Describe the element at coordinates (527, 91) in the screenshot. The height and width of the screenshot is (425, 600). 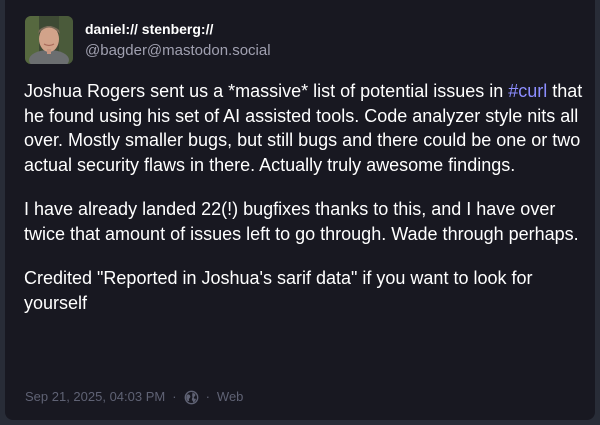
I see `hashtag-link-curl: #curl` at that location.